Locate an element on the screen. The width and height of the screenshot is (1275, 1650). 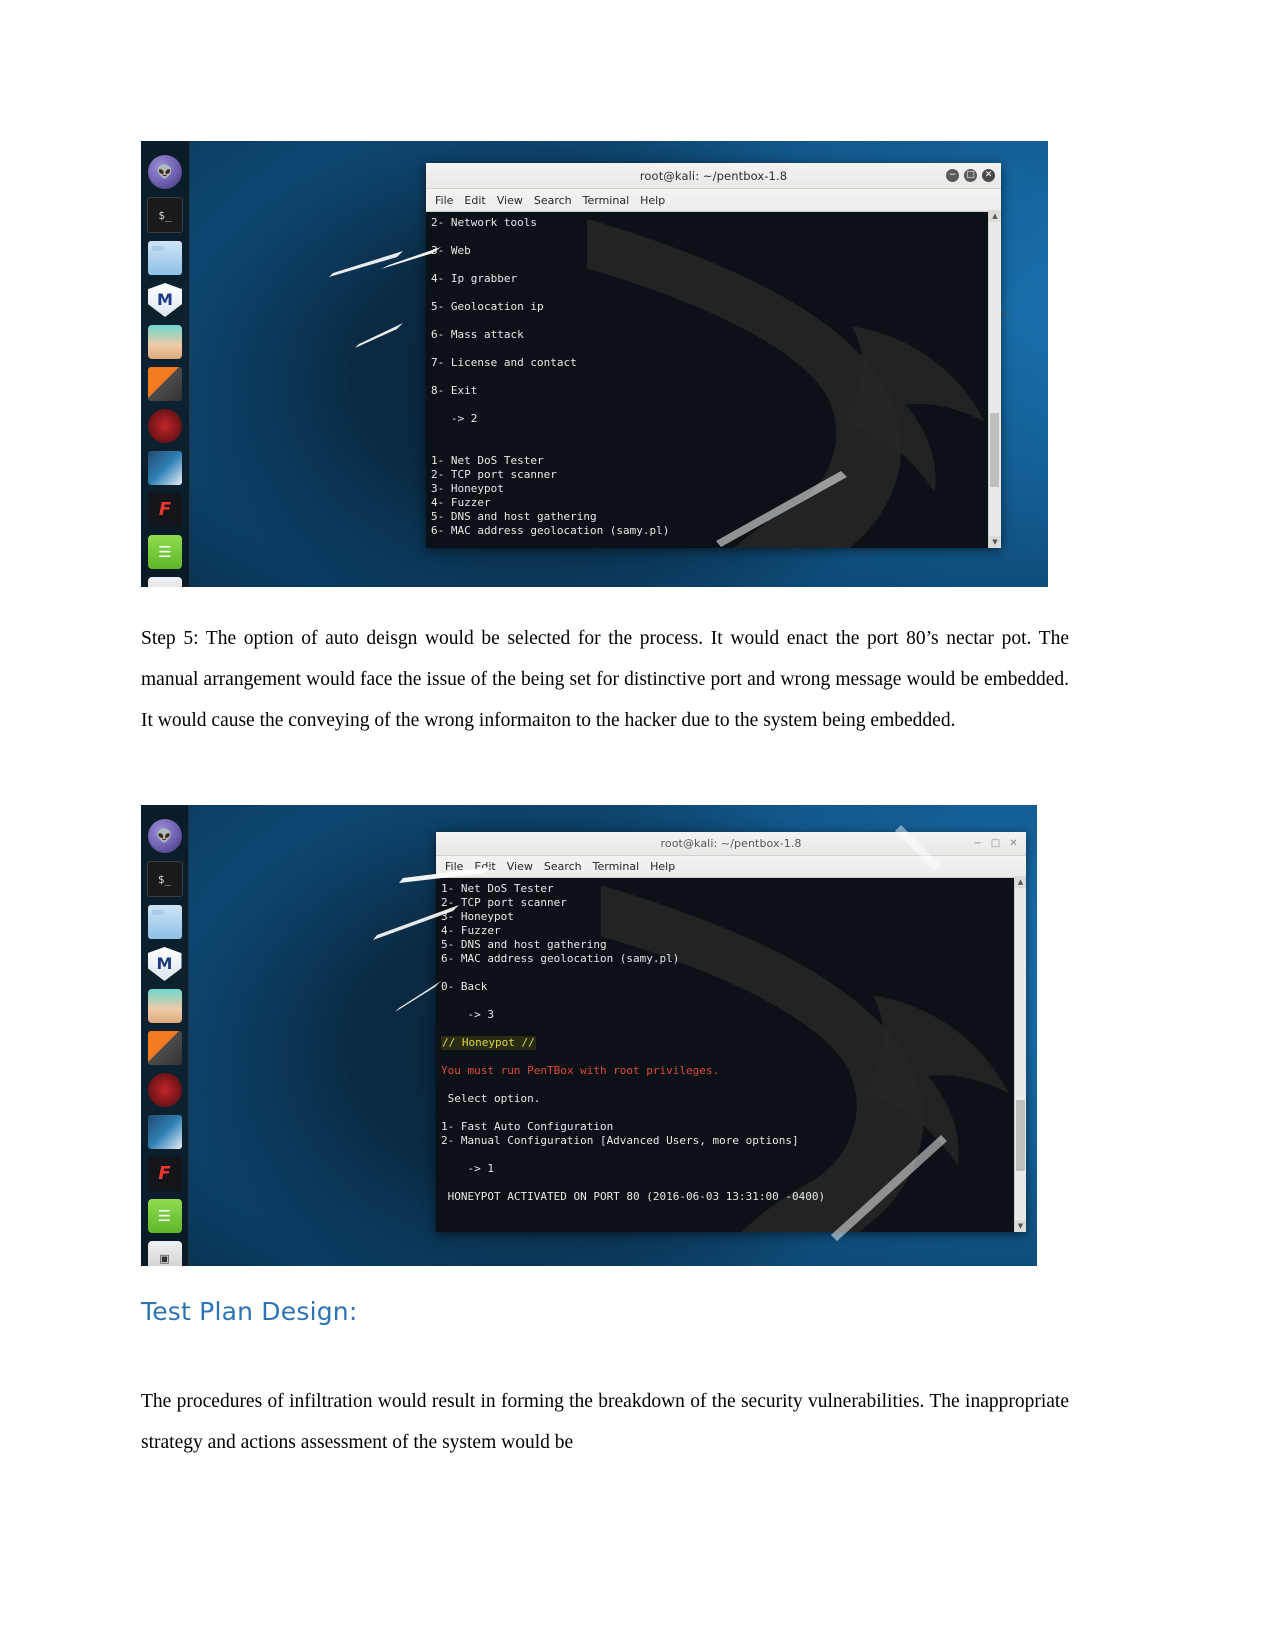
terminal-line: 3- Web is located at coordinates (451, 250).